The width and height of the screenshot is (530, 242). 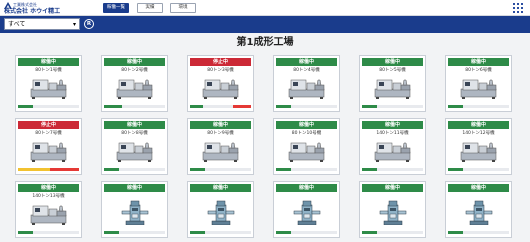 What do you see at coordinates (150, 8) in the screenshot?
I see `nav-results-button: 実績` at bounding box center [150, 8].